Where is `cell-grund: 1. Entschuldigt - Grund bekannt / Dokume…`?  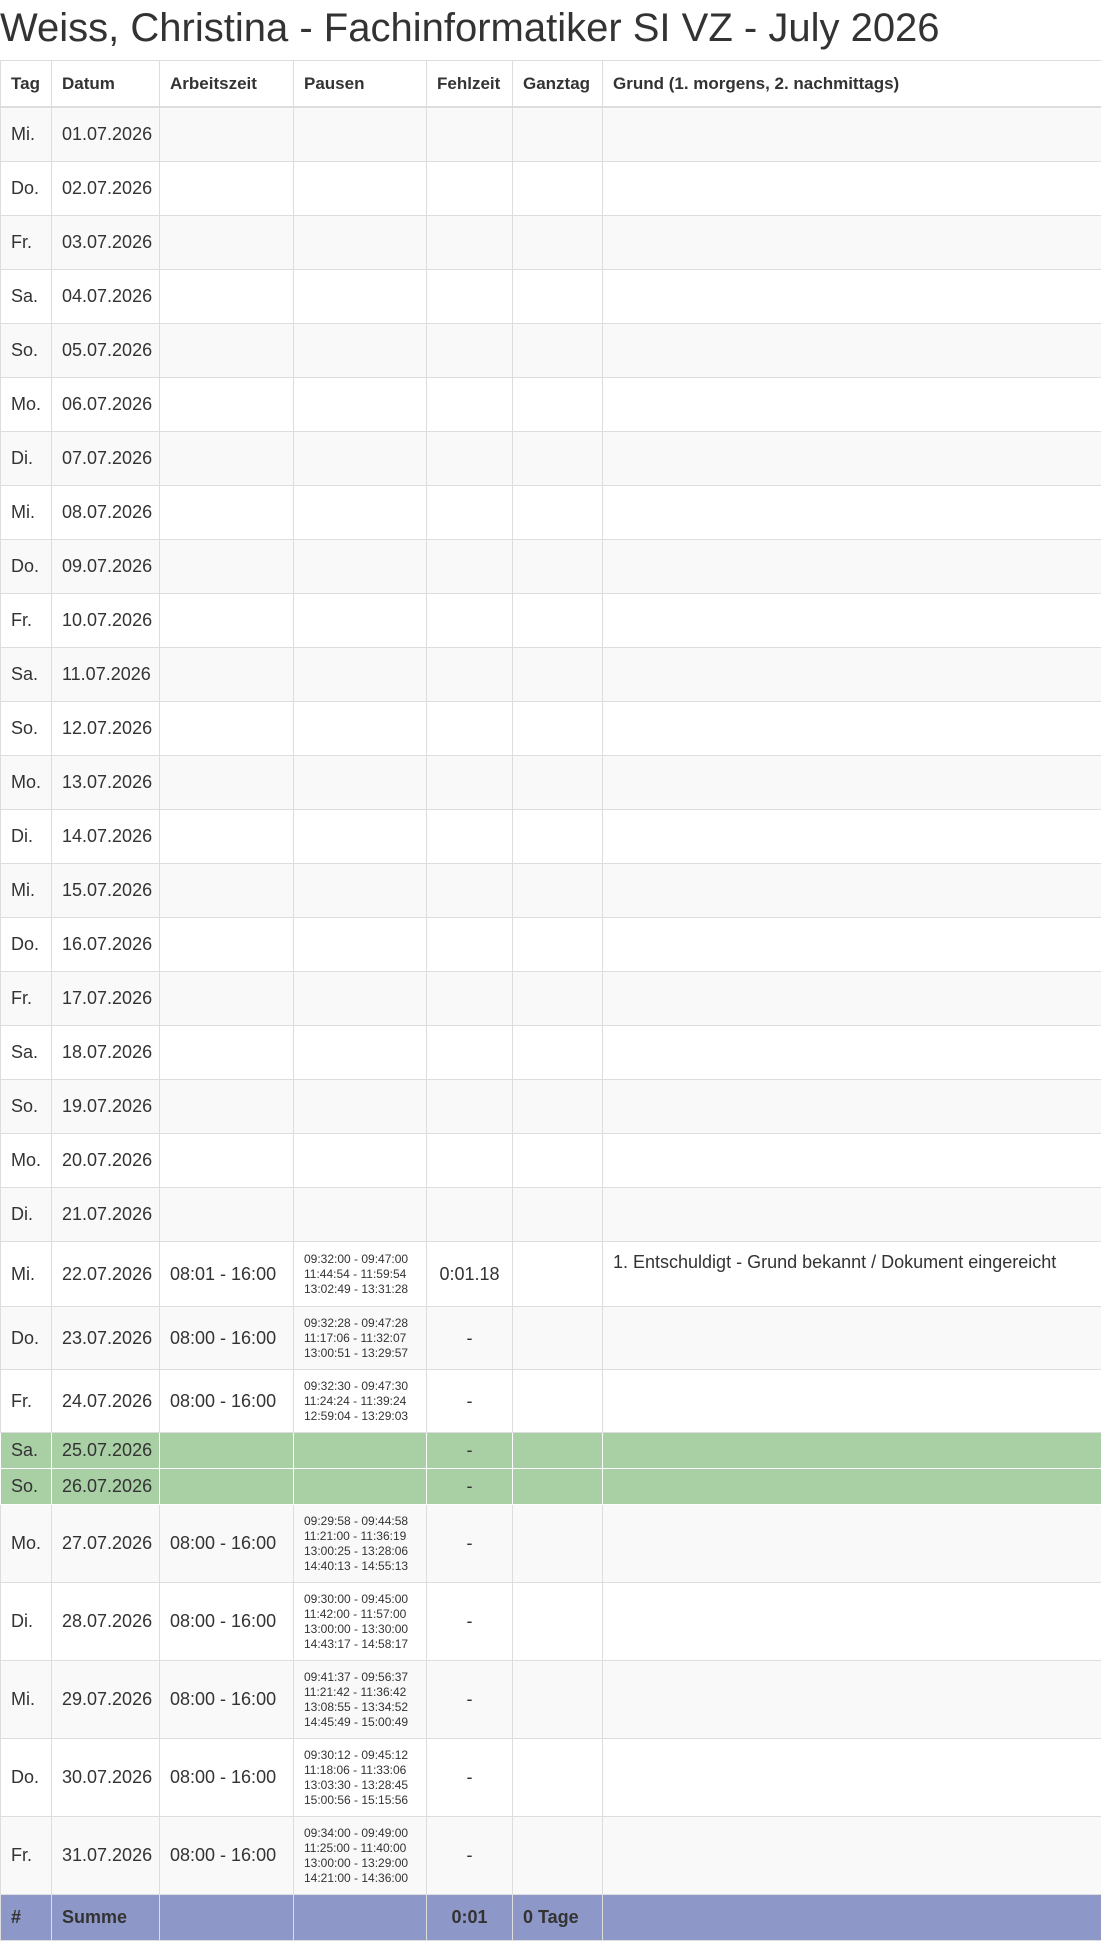
cell-grund: 1. Entschuldigt - Grund bekannt / Dokume… is located at coordinates (852, 1274).